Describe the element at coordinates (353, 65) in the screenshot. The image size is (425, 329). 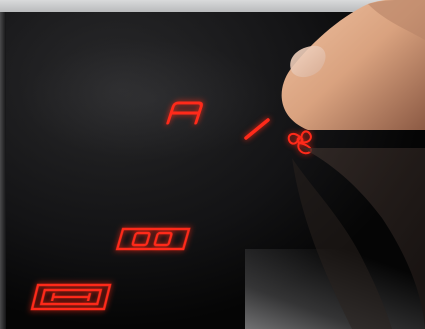
I see `finger` at that location.